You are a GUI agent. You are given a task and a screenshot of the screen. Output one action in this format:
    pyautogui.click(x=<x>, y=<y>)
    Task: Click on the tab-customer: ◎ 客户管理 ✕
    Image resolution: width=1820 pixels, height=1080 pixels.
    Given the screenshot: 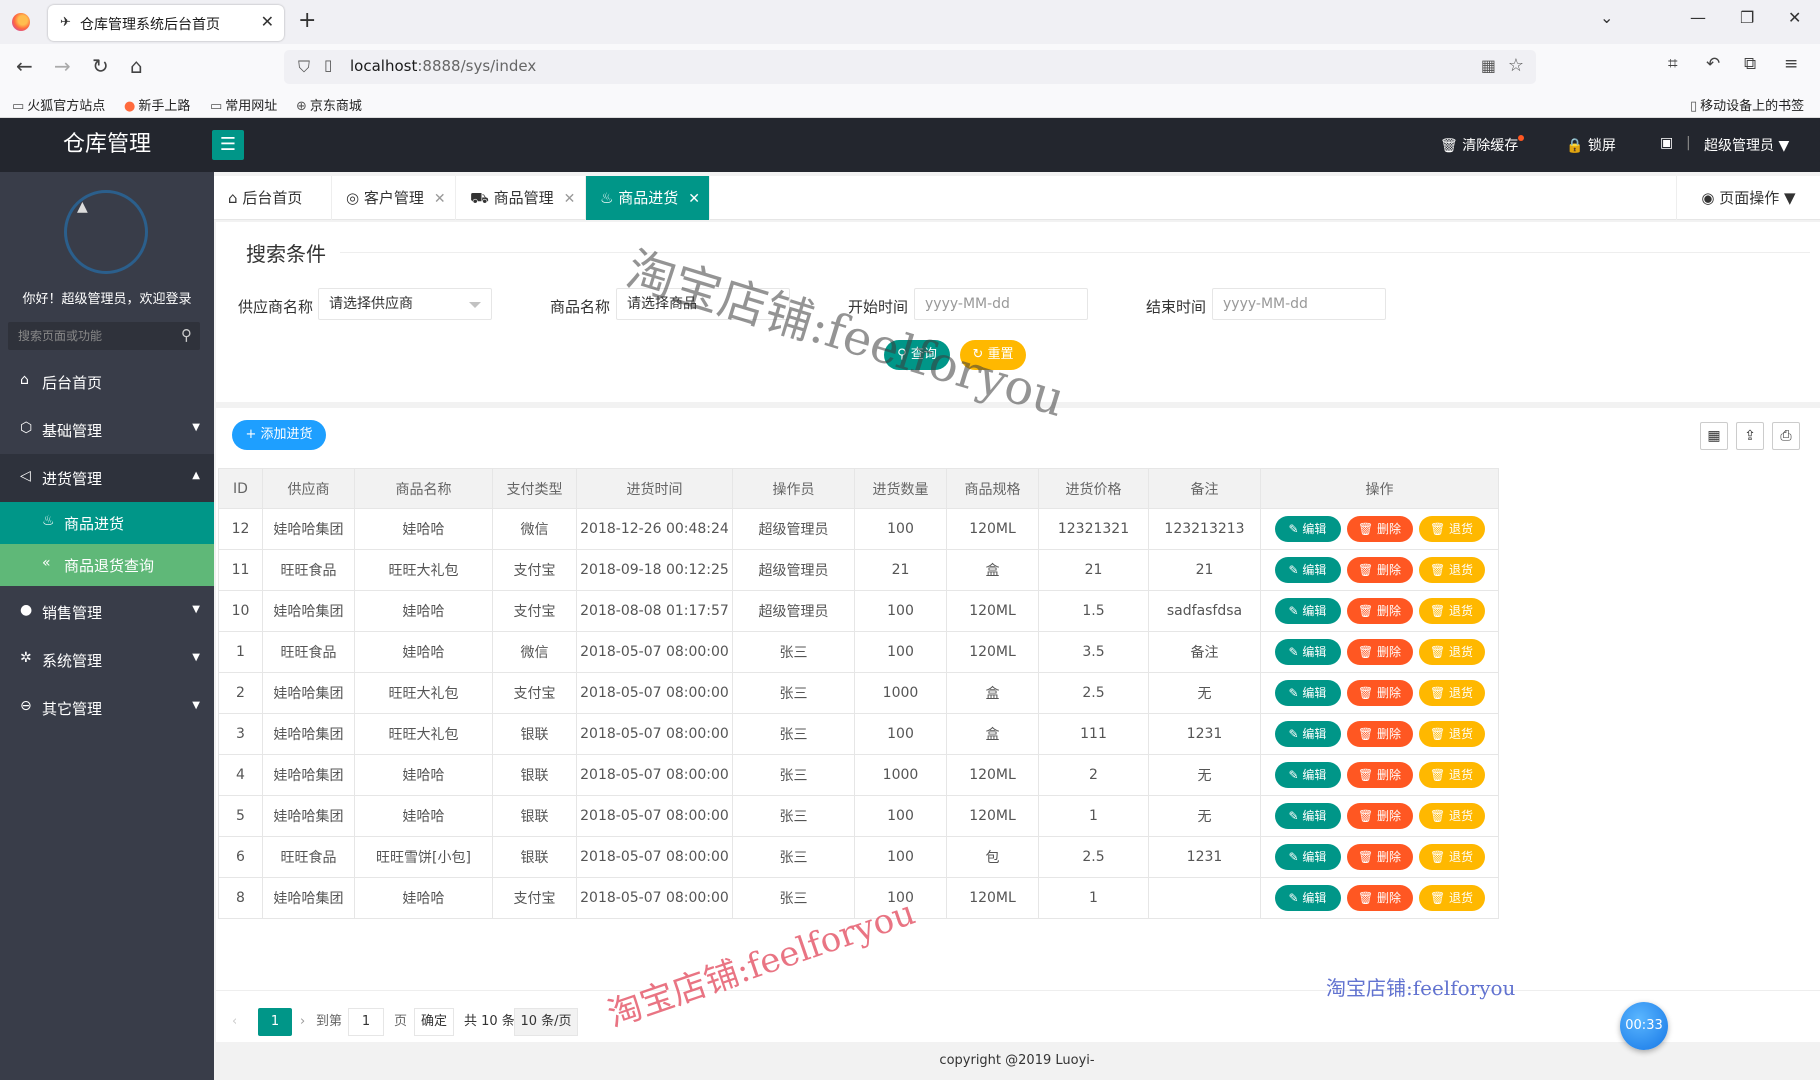 What is the action you would take?
    pyautogui.click(x=394, y=198)
    